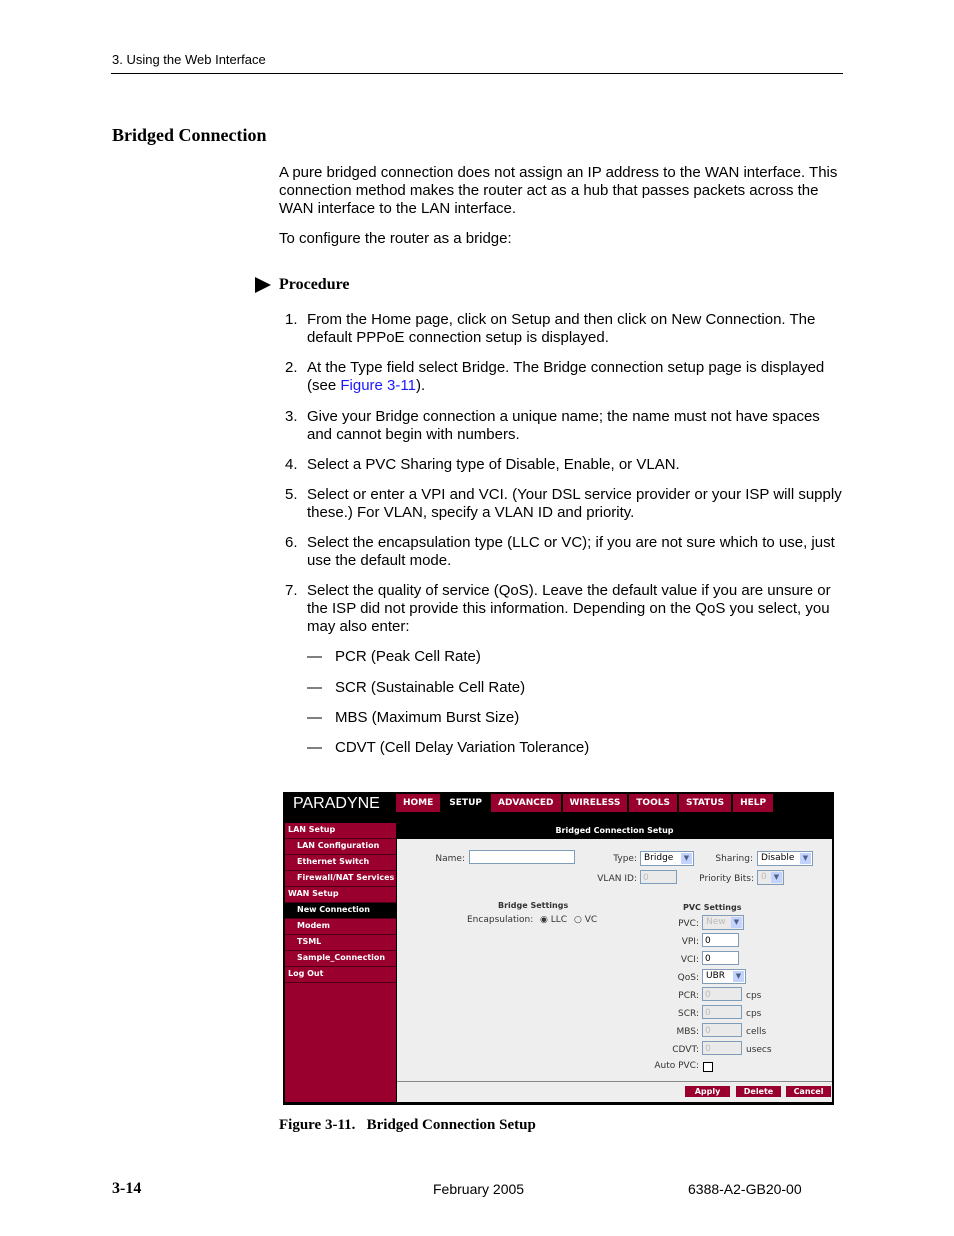 The width and height of the screenshot is (954, 1236). What do you see at coordinates (340, 879) in the screenshot?
I see `sidebar-firewall-nat: Firewall/NAT Services` at bounding box center [340, 879].